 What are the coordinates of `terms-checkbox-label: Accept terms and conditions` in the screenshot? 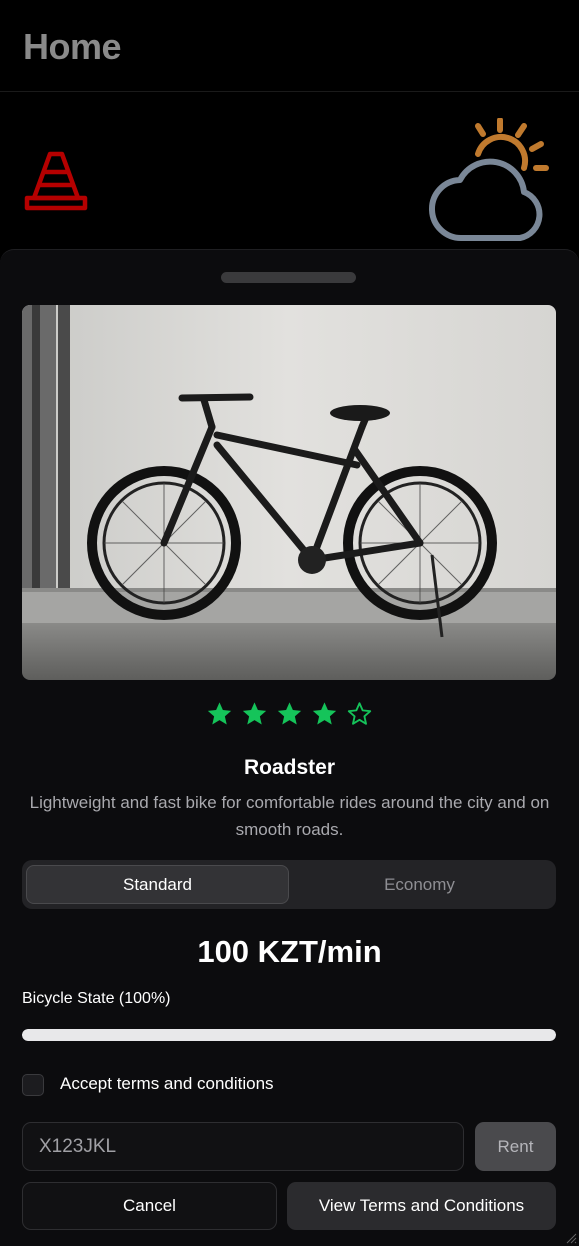 It's located at (167, 1084).